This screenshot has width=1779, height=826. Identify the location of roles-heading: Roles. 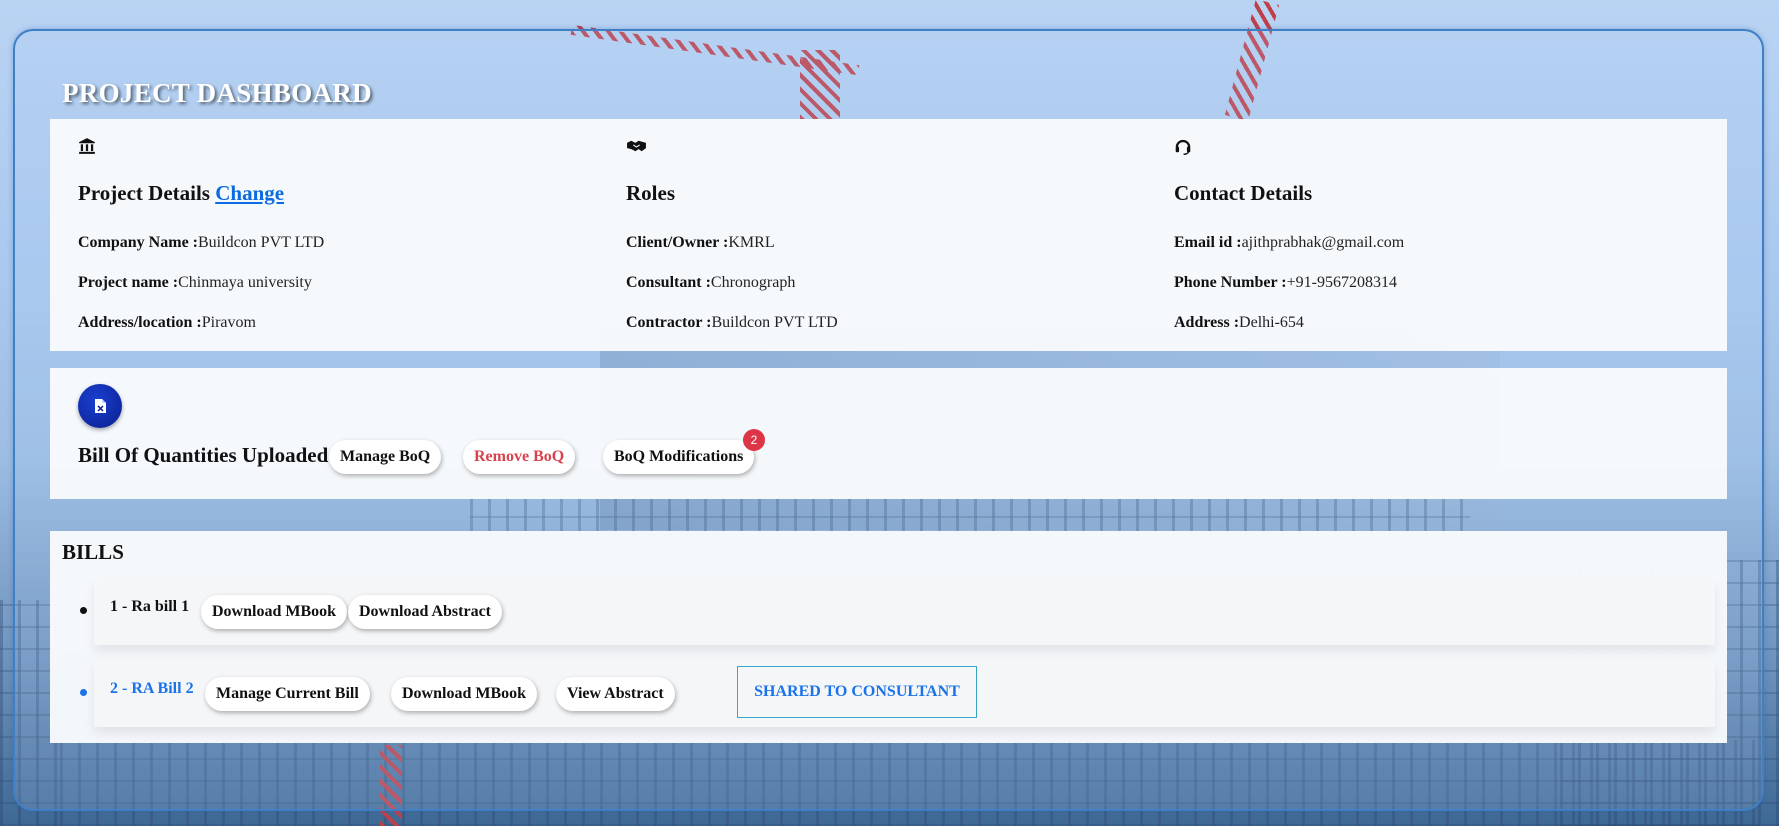
(650, 193).